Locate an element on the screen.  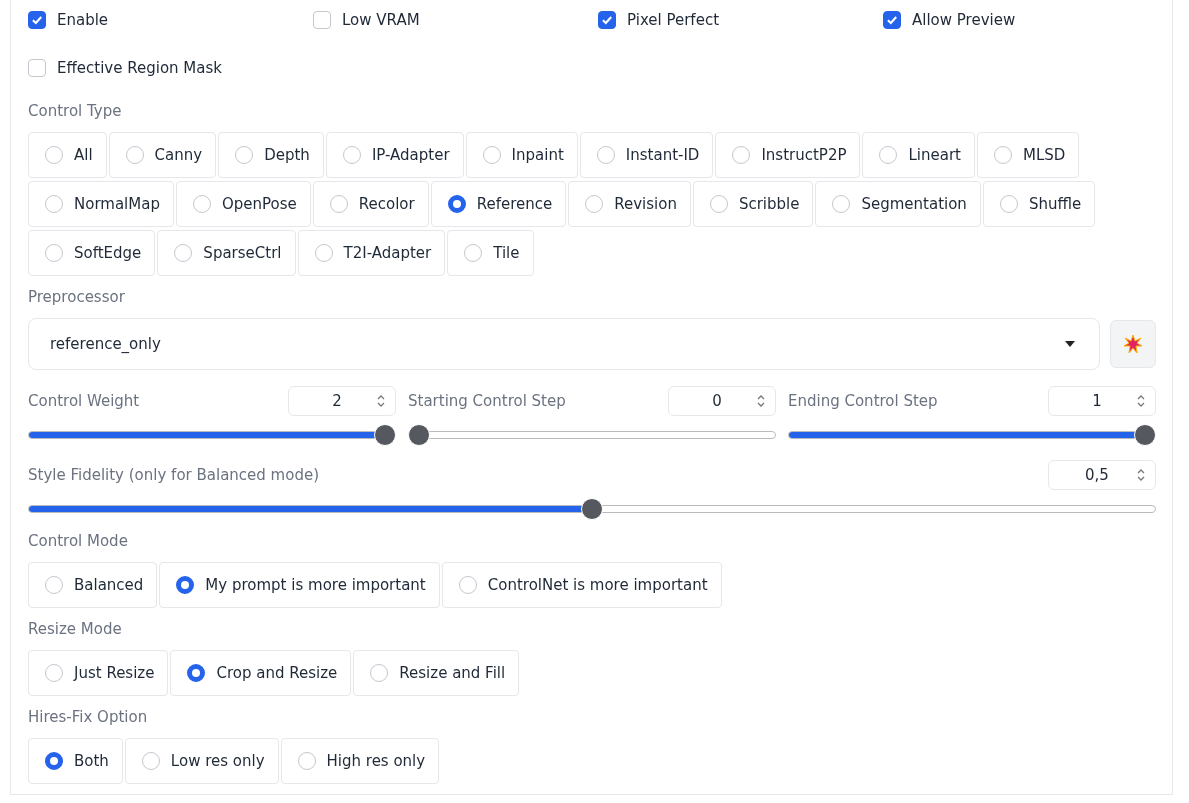
radio-option: Just Resize is located at coordinates (98, 673).